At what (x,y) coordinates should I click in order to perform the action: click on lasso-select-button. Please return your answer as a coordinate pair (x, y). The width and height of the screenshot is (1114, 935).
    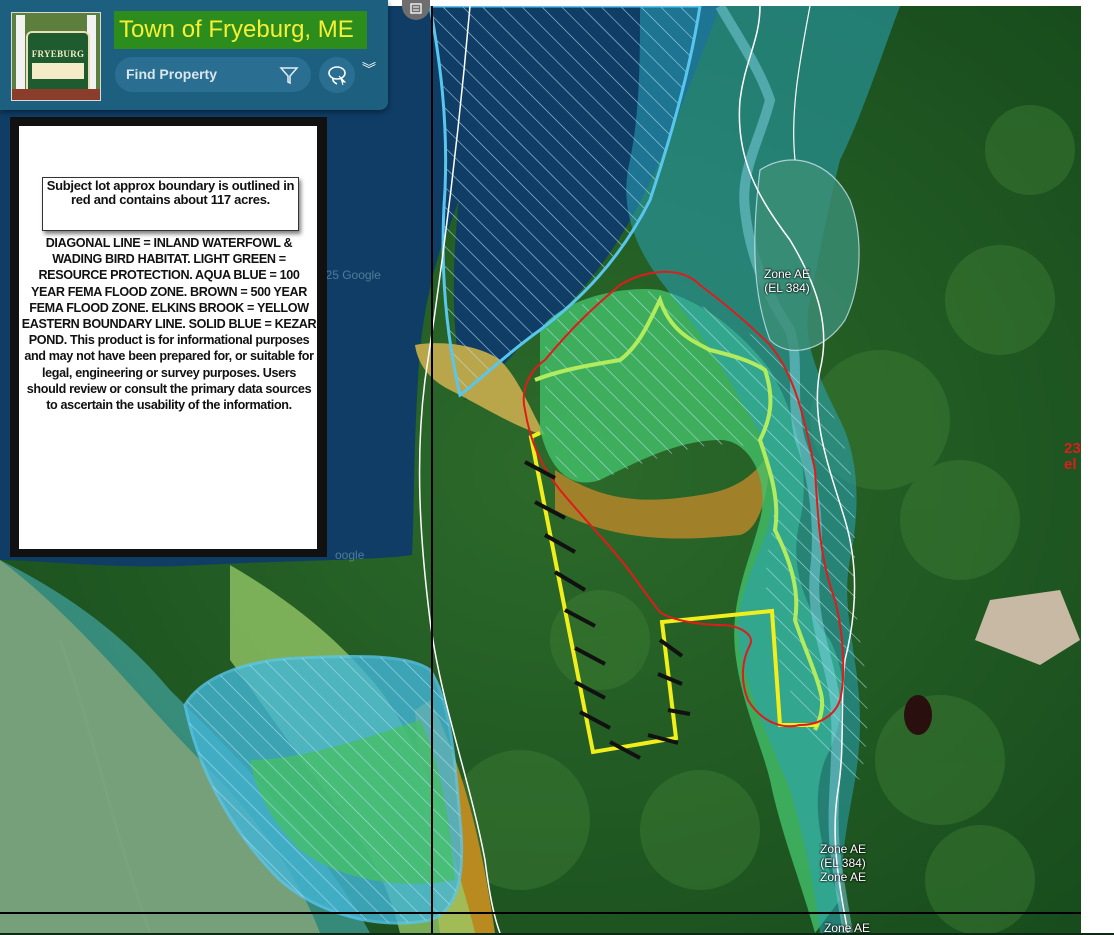
    Looking at the image, I should click on (337, 75).